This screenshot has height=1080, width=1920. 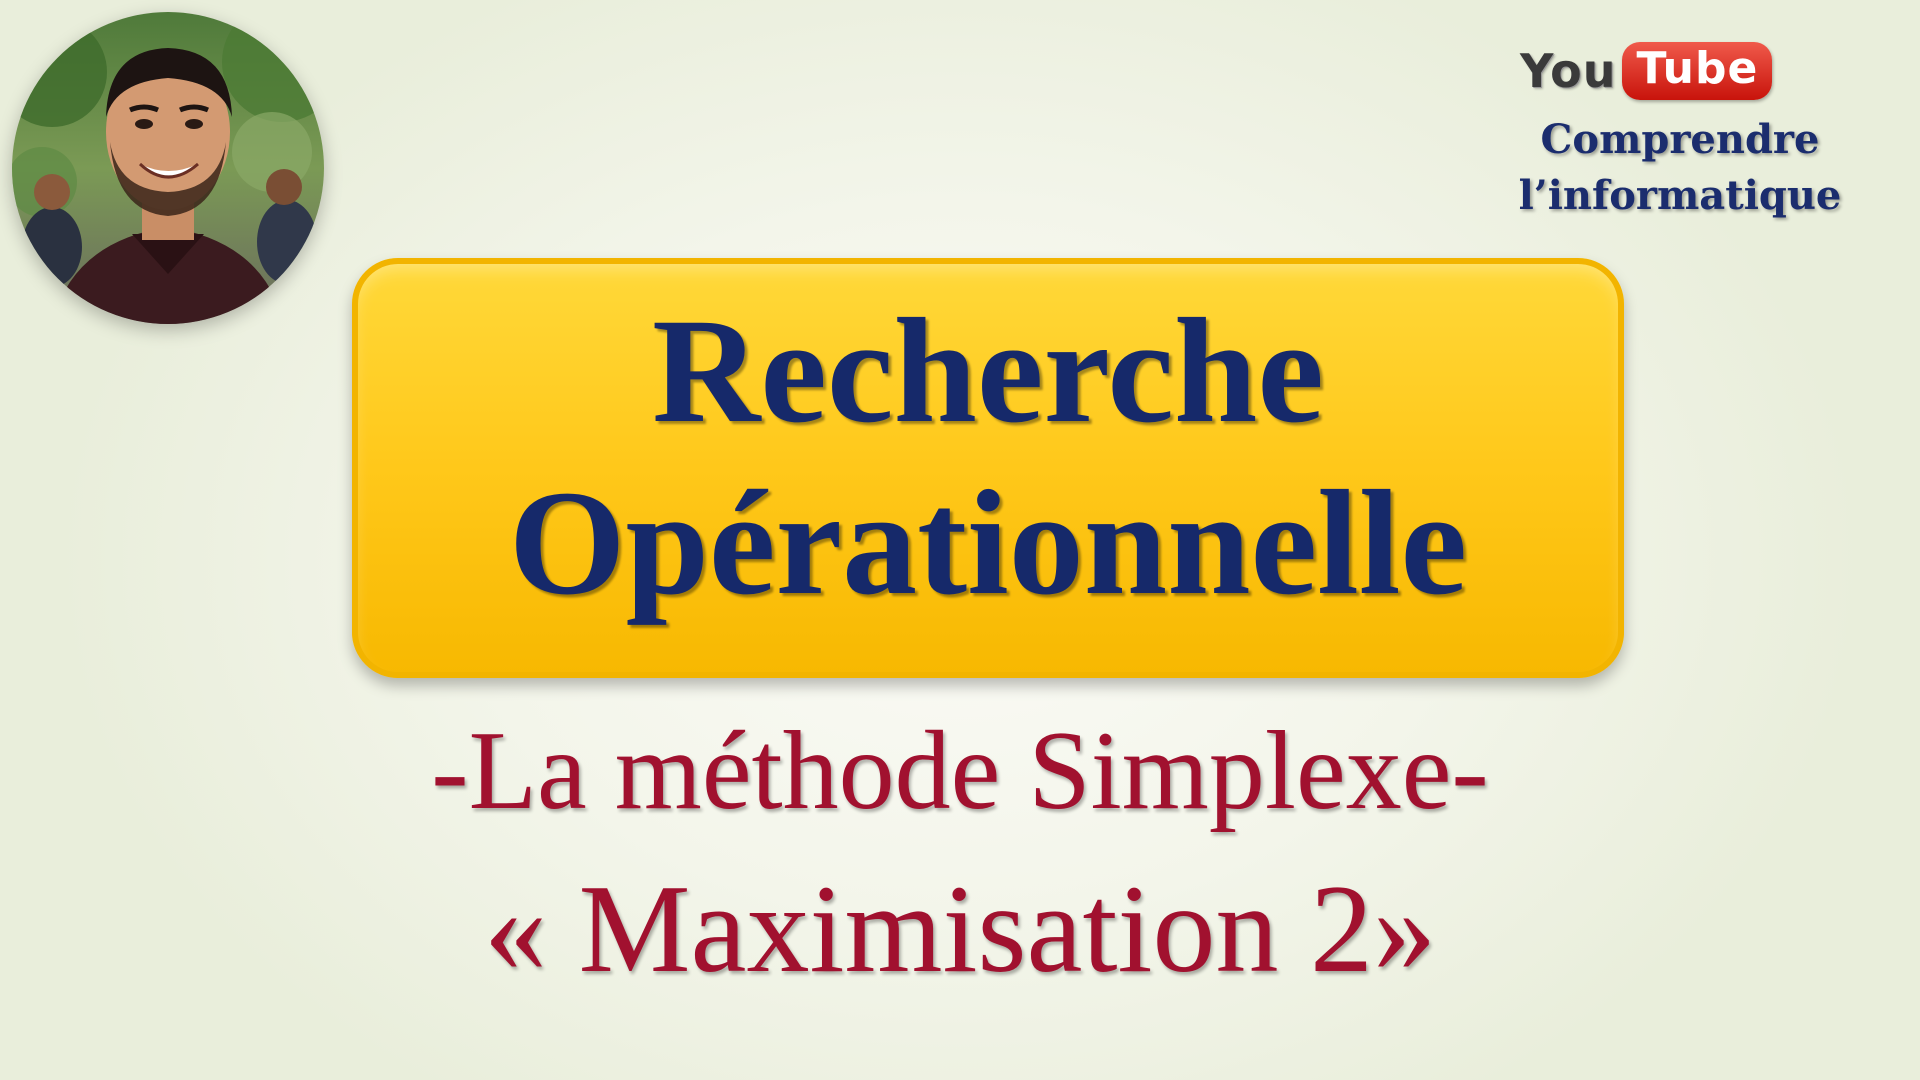 I want to click on presenter-photo-icon, so click(x=168, y=168).